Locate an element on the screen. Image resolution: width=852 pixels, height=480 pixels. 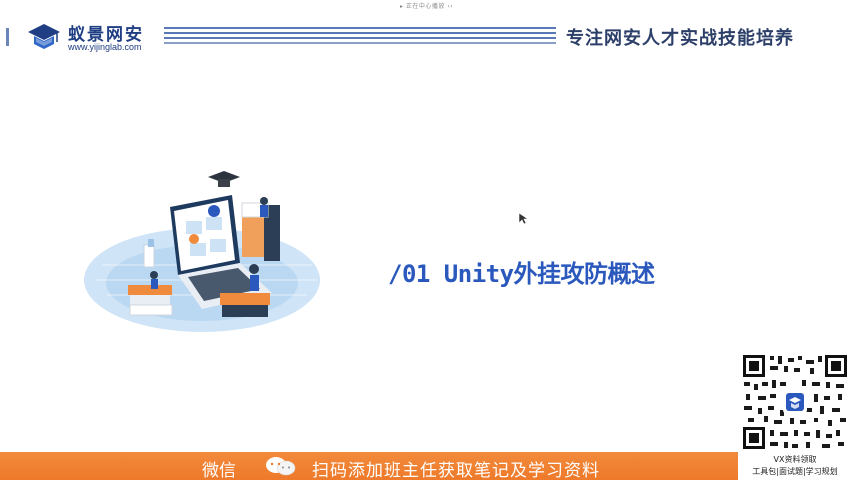
online-learning-illustration is located at coordinates (202, 251).